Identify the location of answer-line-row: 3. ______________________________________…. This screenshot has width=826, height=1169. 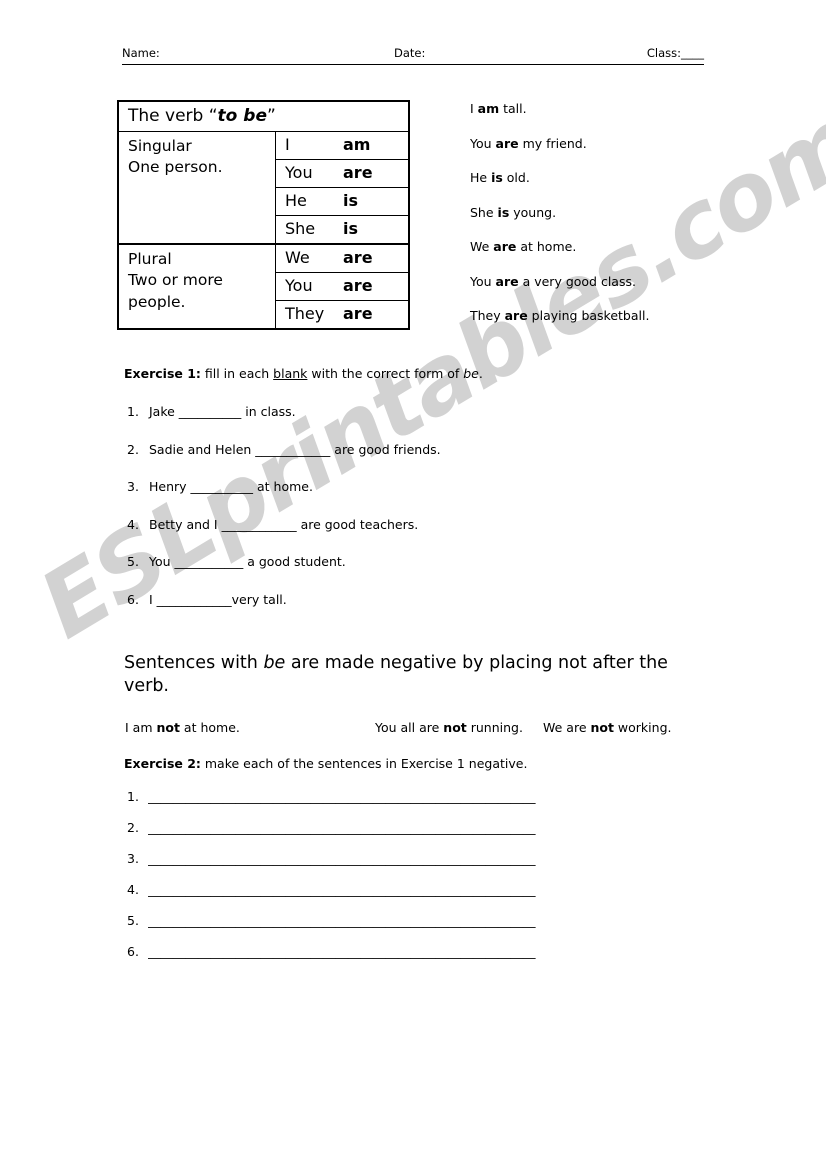
(407, 866).